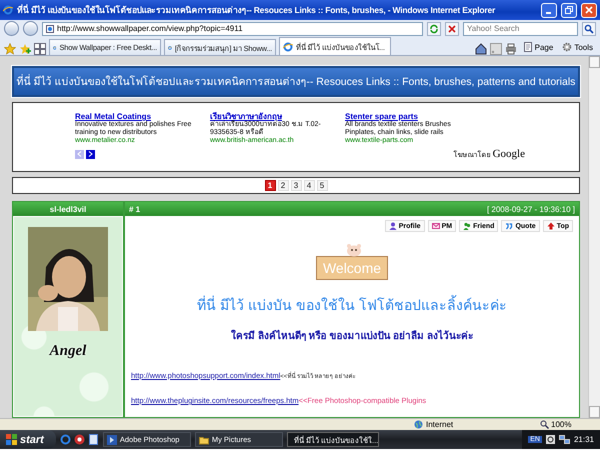  Describe the element at coordinates (509, 226) in the screenshot. I see `quote-icon` at that location.